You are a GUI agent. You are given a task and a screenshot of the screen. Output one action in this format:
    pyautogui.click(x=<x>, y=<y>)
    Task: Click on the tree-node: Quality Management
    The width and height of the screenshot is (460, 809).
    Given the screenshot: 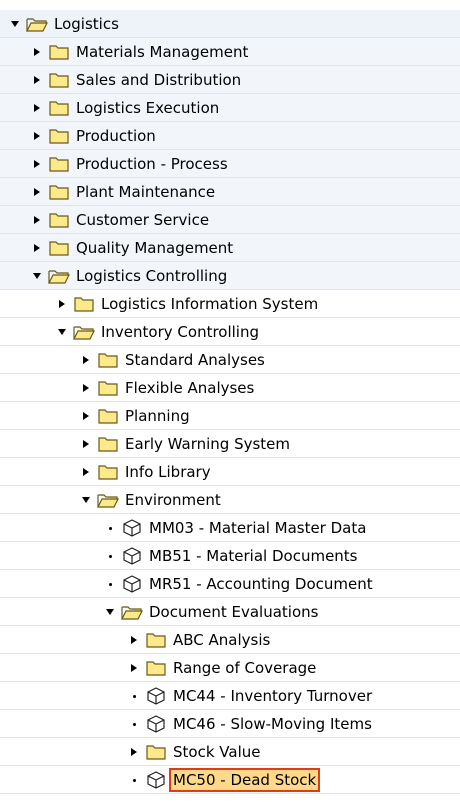 What is the action you would take?
    pyautogui.click(x=230, y=248)
    